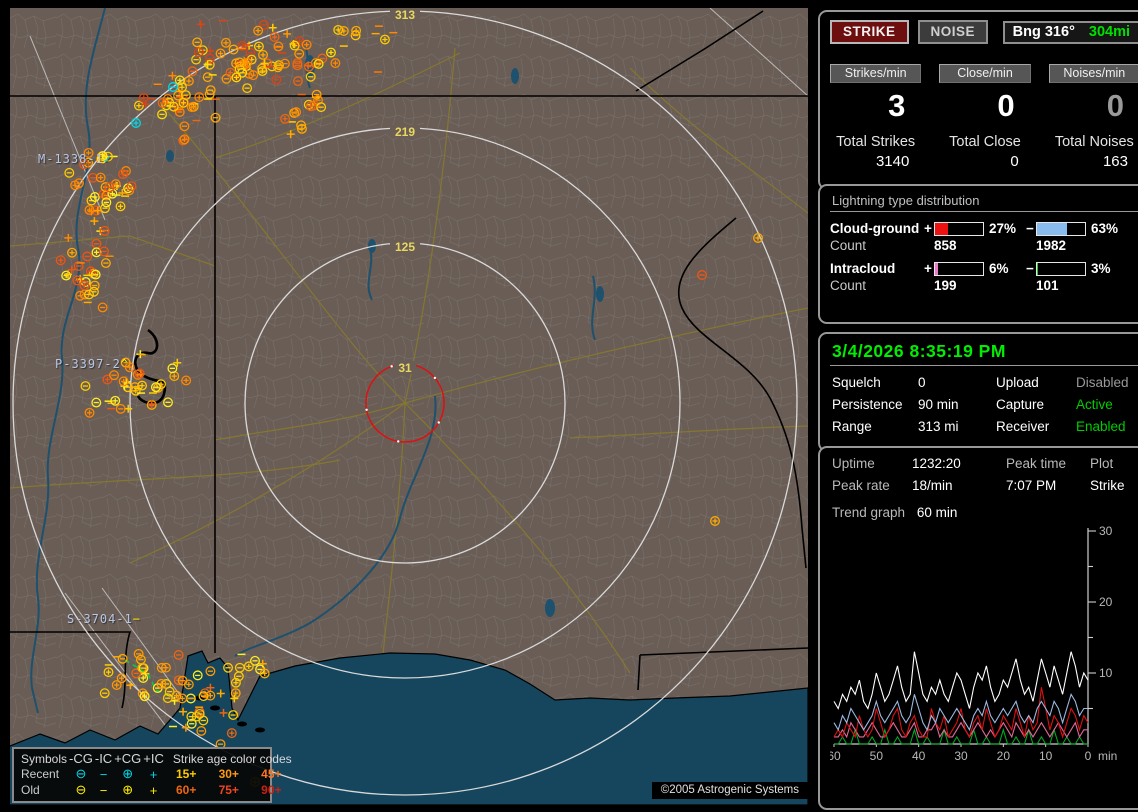 The height and width of the screenshot is (812, 1138). What do you see at coordinates (985, 142) in the screenshot?
I see `total-close-label: Total Close` at bounding box center [985, 142].